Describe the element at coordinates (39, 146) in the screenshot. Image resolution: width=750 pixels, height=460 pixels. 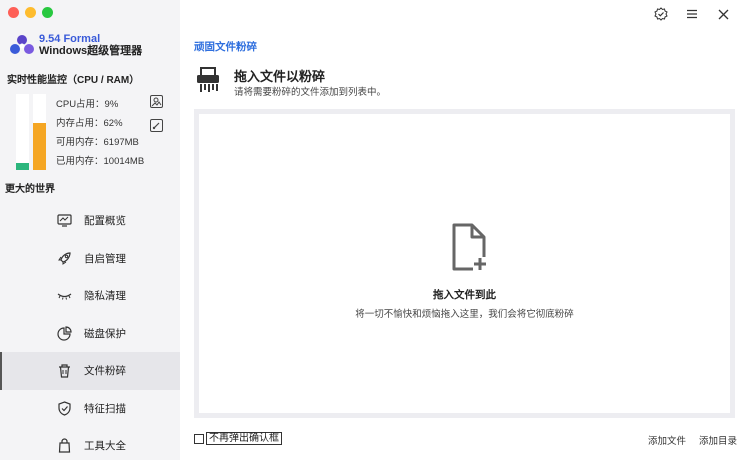
I see `ram-usage-fill` at that location.